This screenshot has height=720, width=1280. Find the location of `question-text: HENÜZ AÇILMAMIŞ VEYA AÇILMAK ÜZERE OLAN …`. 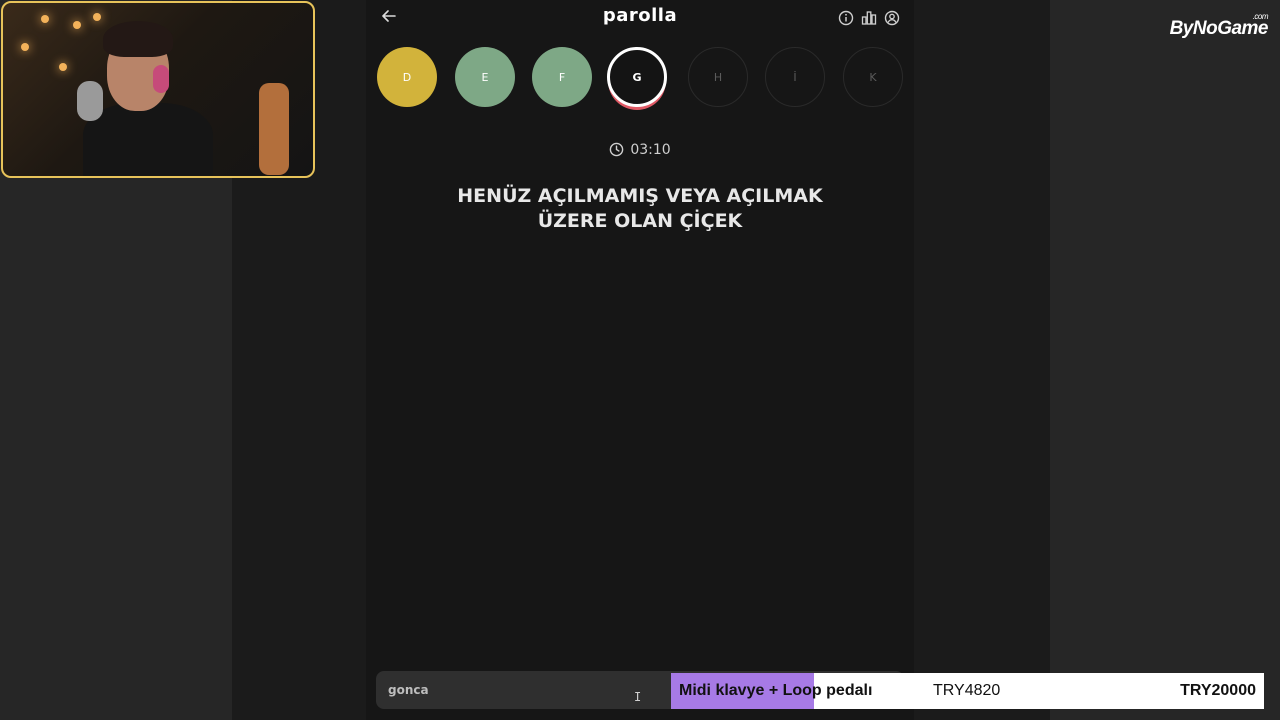

question-text: HENÜZ AÇILMAMIŞ VEYA AÇILMAK ÜZERE OLAN … is located at coordinates (640, 209).